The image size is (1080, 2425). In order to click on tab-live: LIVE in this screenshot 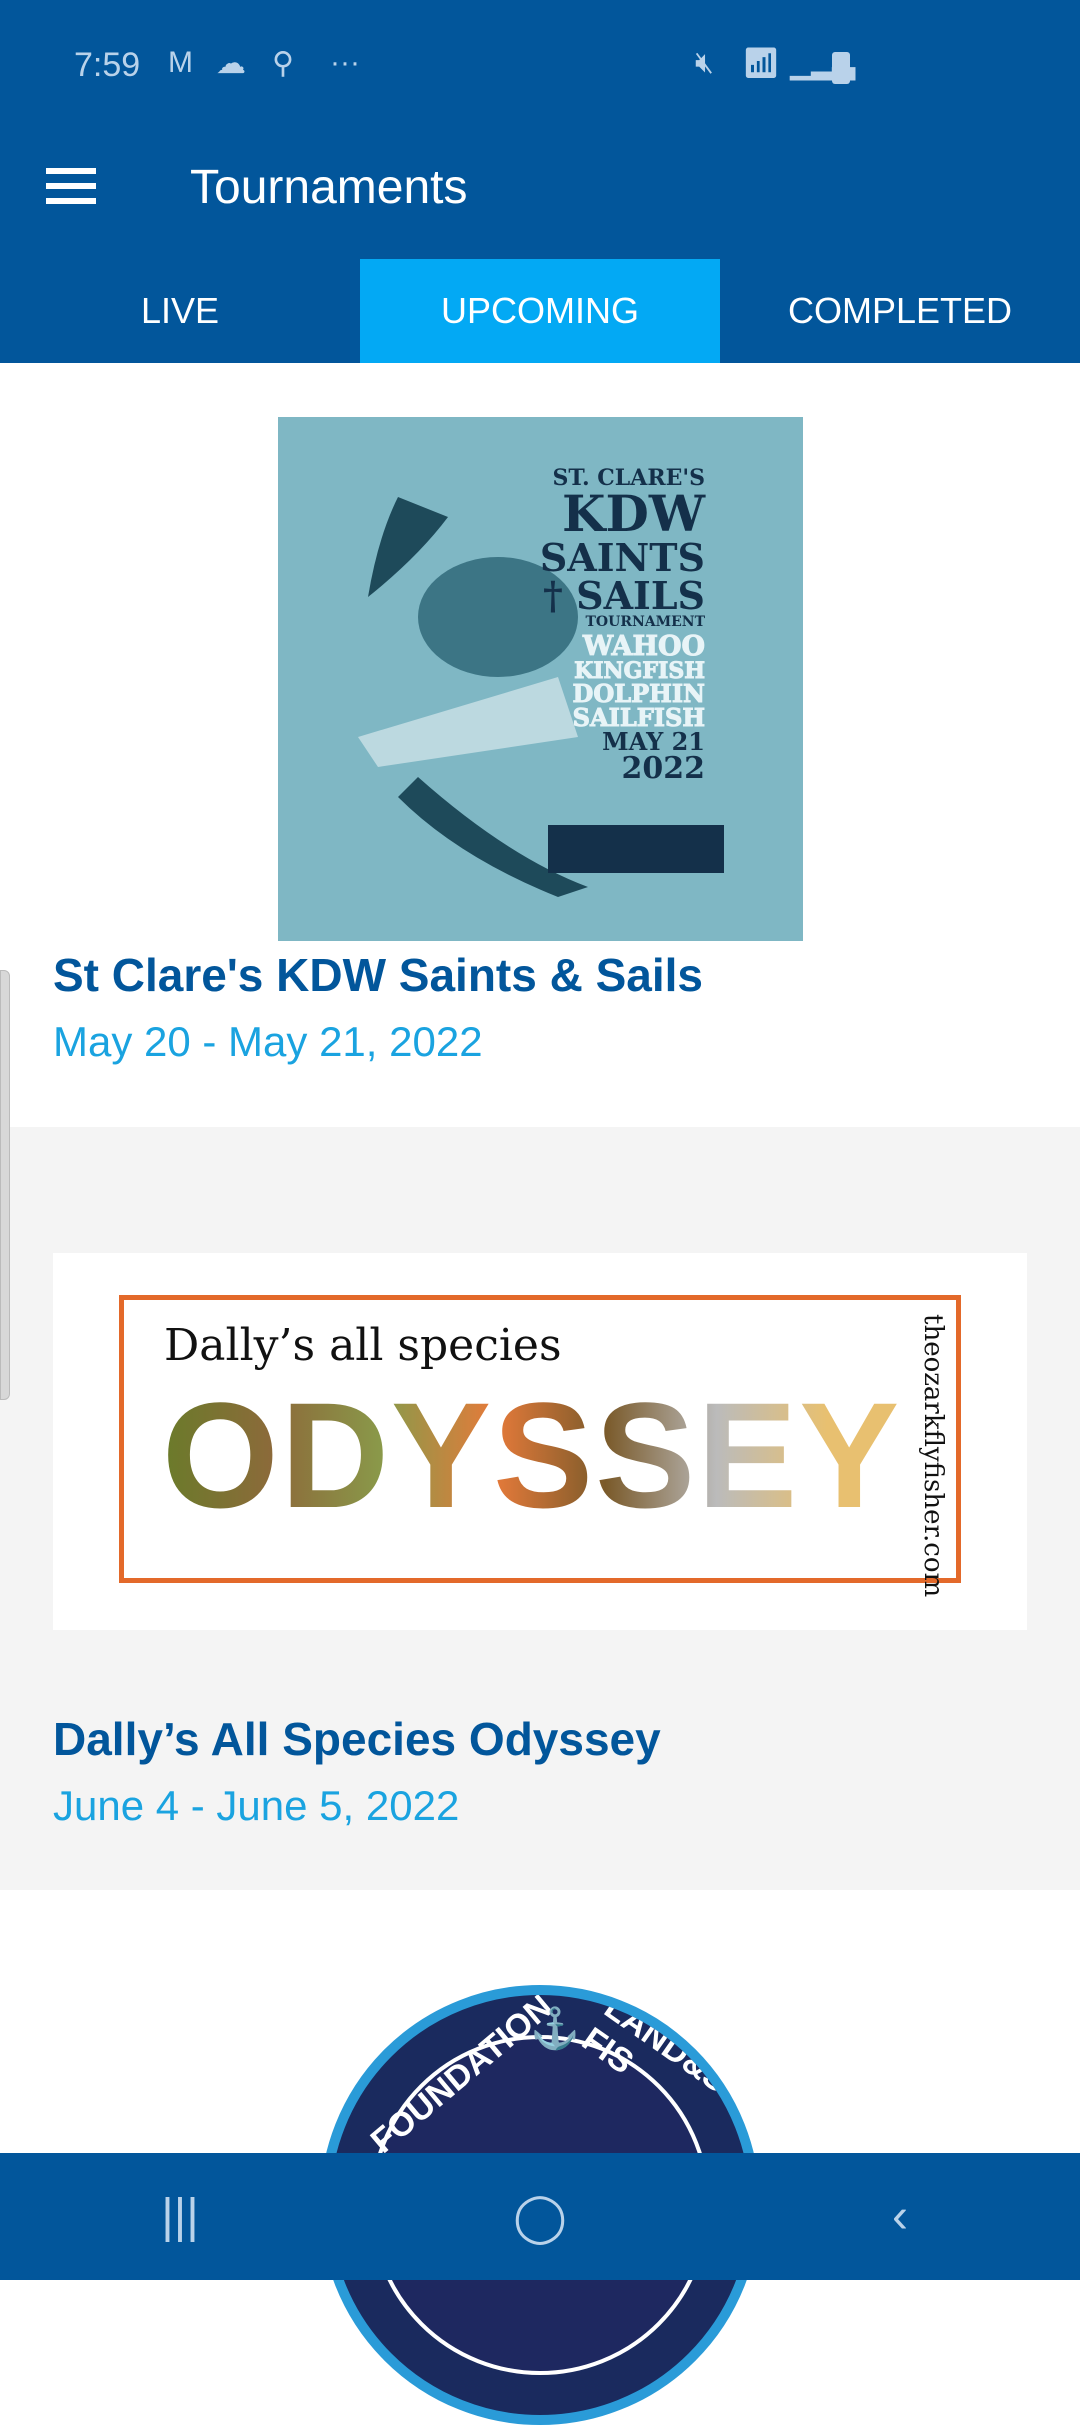, I will do `click(180, 311)`.